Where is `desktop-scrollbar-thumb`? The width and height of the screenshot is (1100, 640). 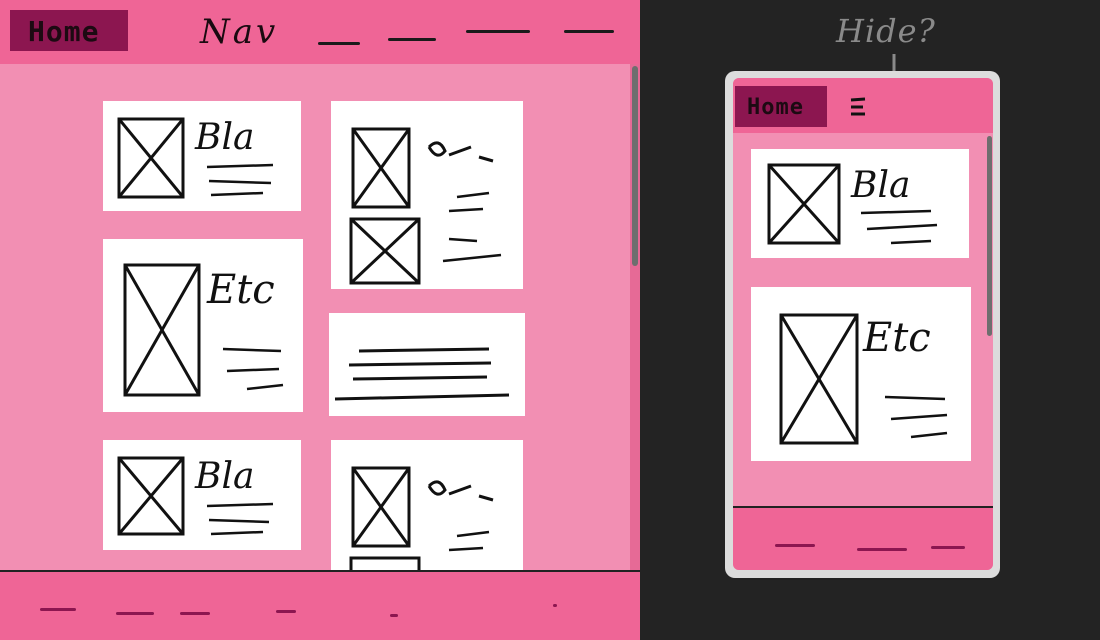
desktop-scrollbar-thumb is located at coordinates (635, 166).